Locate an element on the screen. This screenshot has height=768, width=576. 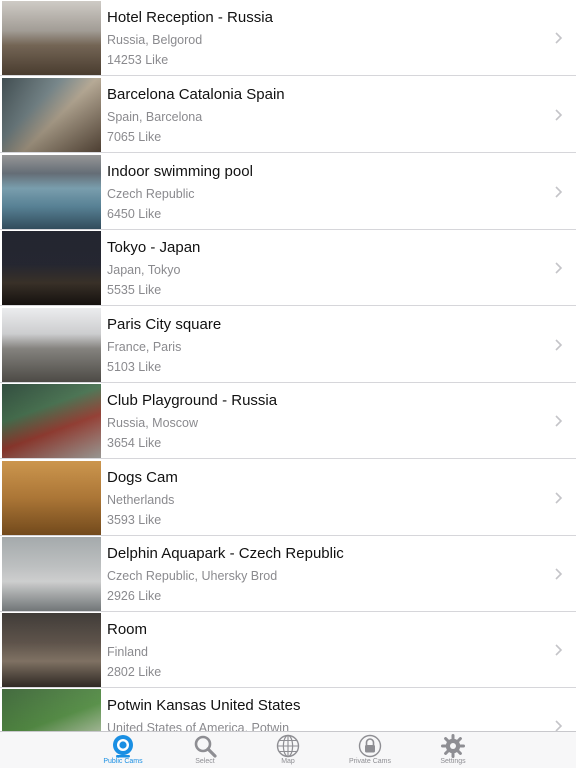
tab-label: Select is located at coordinates (205, 761).